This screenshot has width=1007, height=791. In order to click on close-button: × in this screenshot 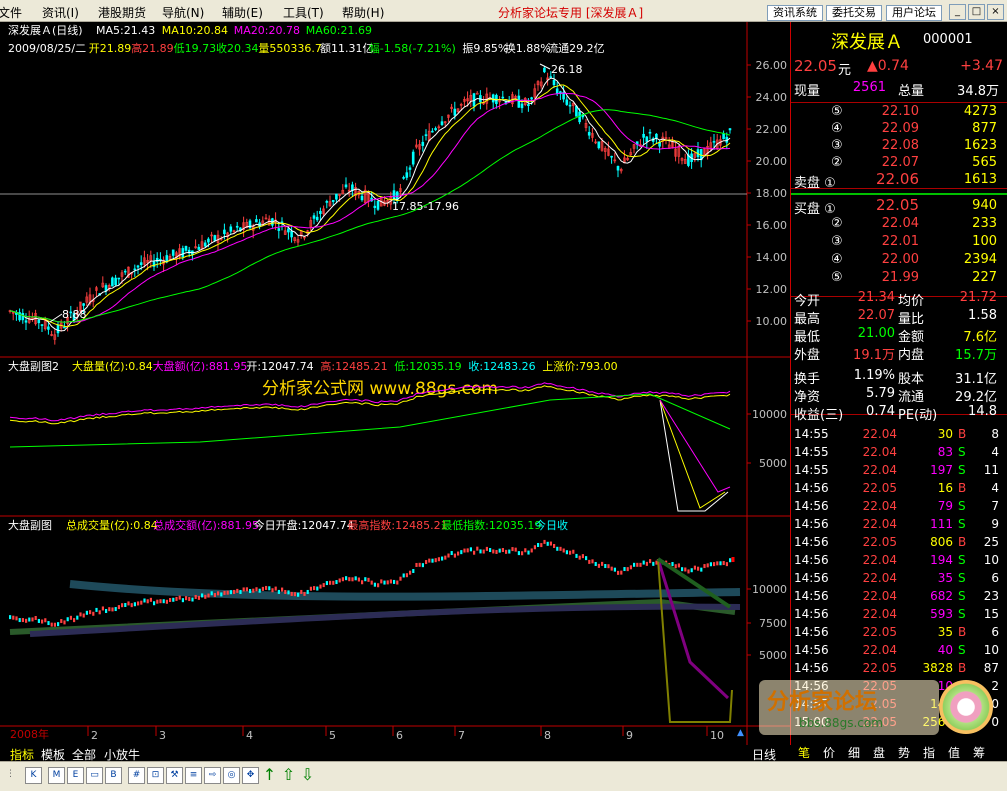, I will do `click(995, 12)`.